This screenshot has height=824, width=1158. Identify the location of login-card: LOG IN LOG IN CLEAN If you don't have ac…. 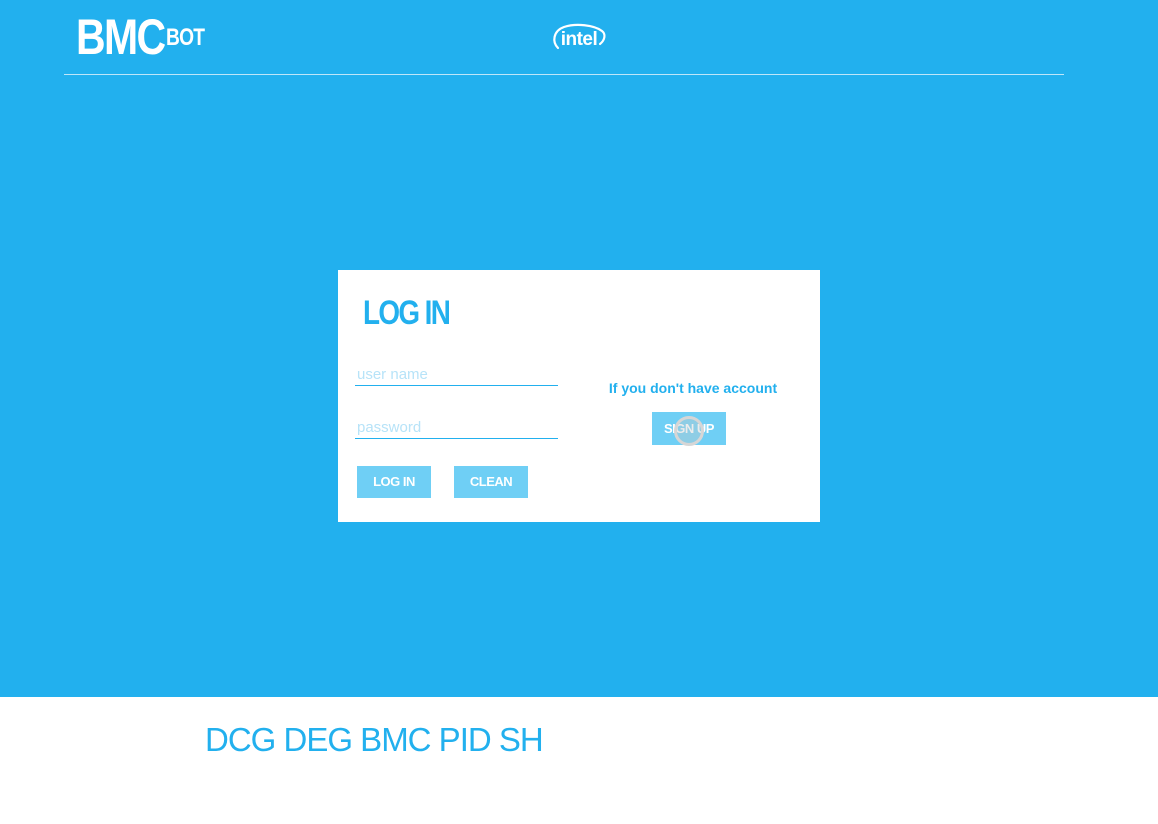
(579, 396).